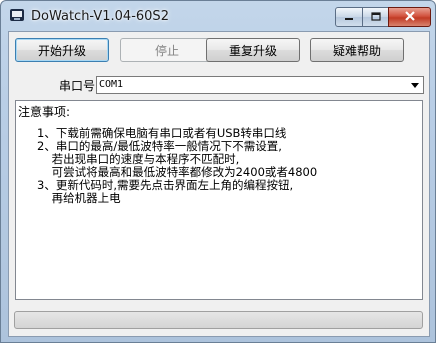 Image resolution: width=436 pixels, height=343 pixels. What do you see at coordinates (167, 50) in the screenshot?
I see `stop-button: 停止` at bounding box center [167, 50].